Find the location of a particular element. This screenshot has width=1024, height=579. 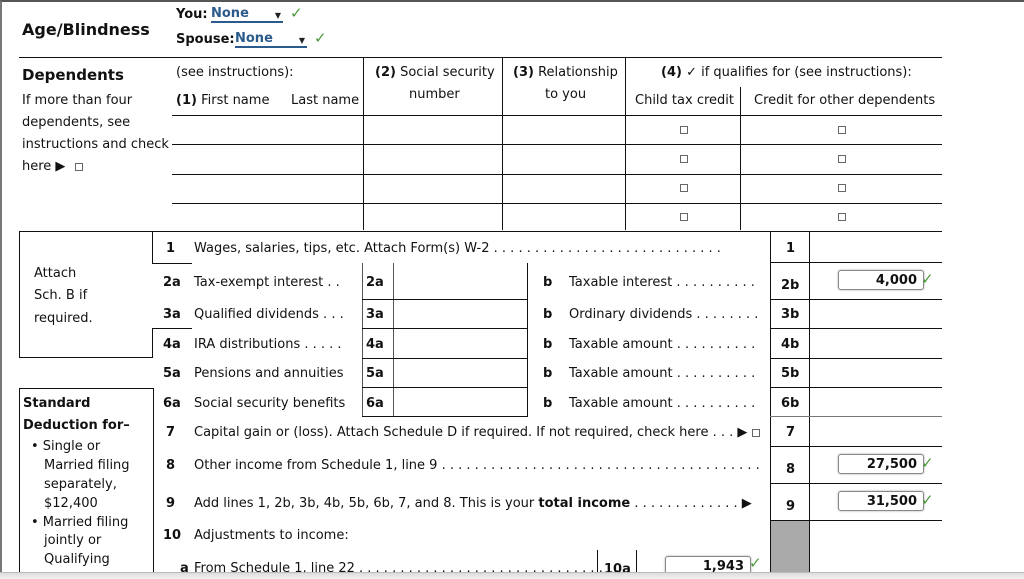

line-9-amount-input: 31,500 is located at coordinates (881, 501).